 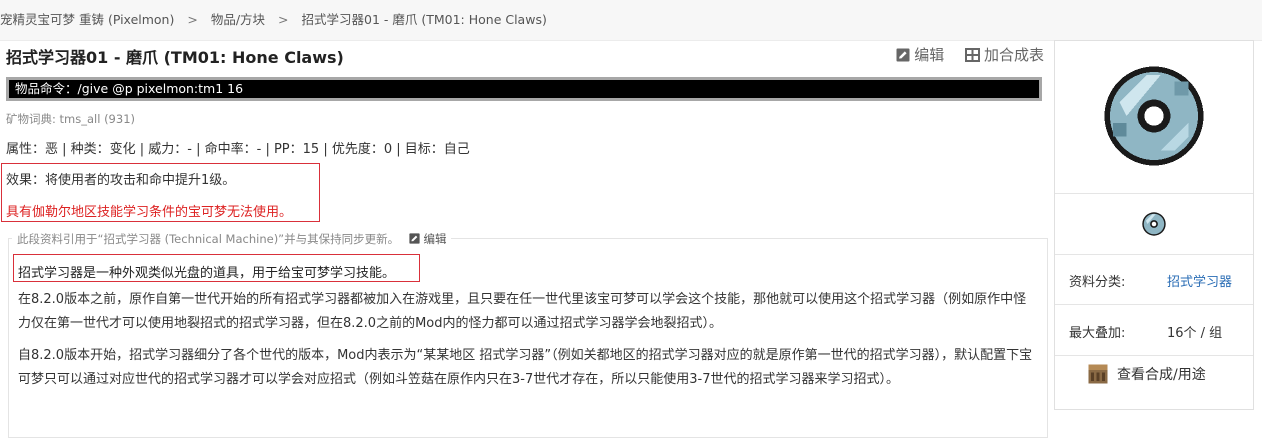 I want to click on disc-icon, so click(x=1154, y=116).